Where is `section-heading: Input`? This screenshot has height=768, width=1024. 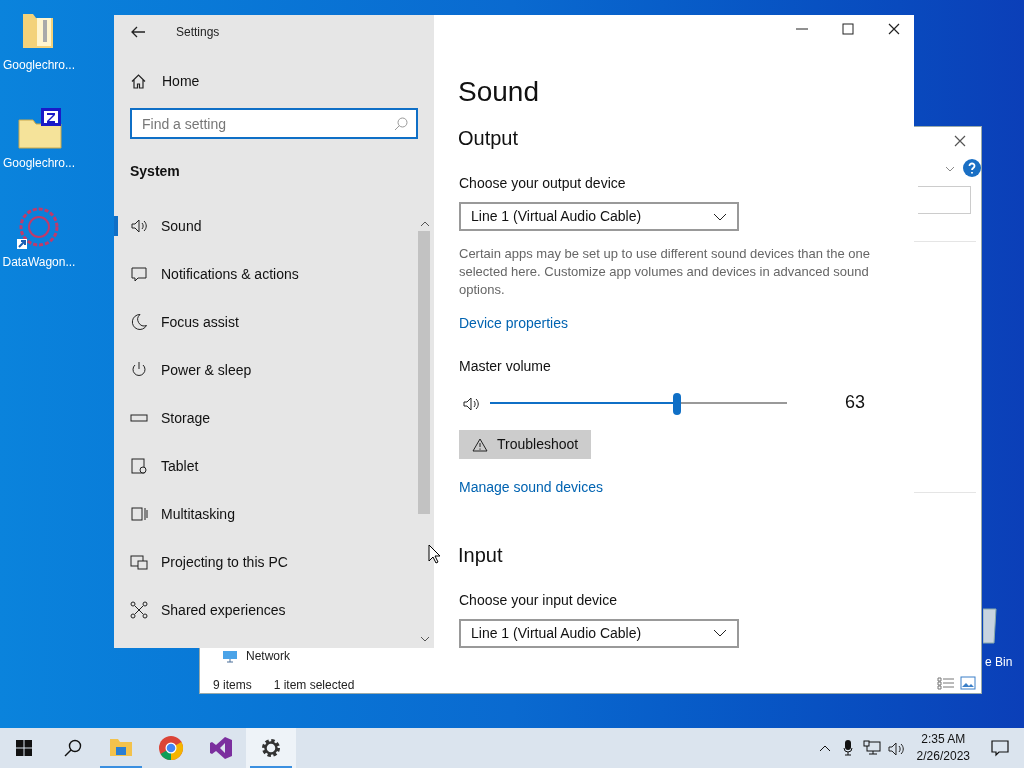 section-heading: Input is located at coordinates (481, 555).